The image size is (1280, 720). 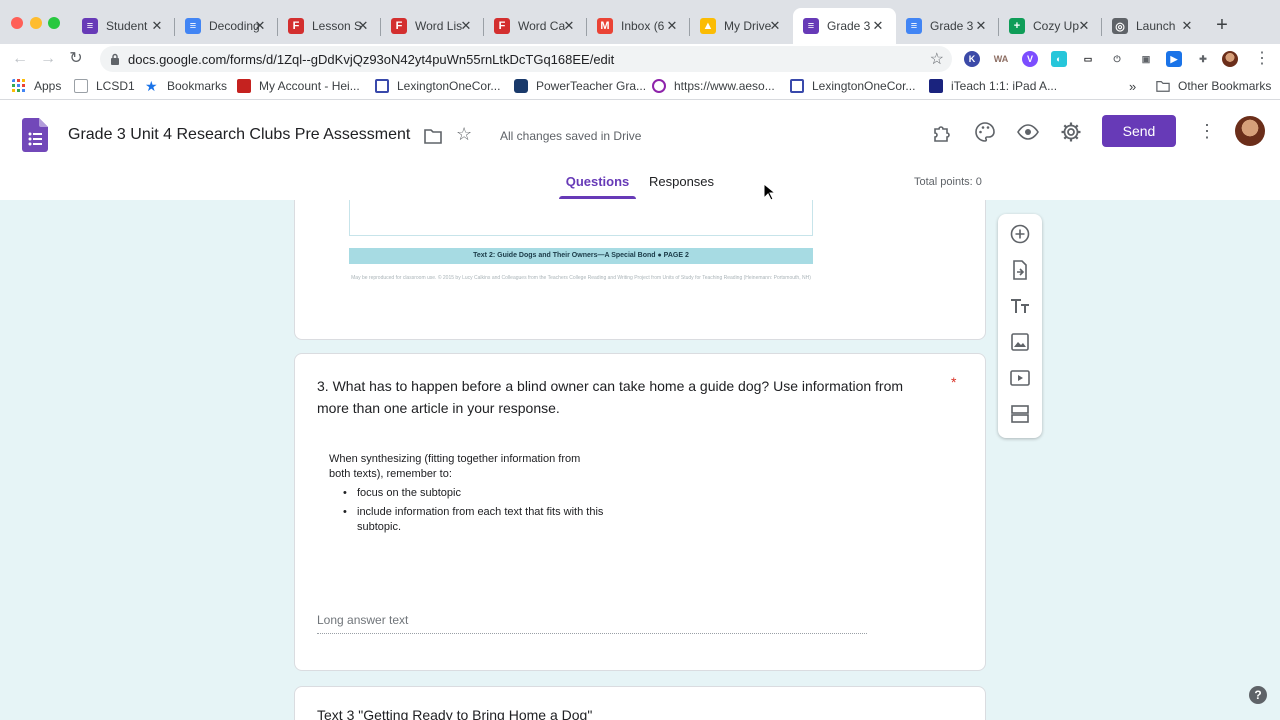 What do you see at coordinates (20, 59) in the screenshot?
I see `back-icon: ←` at bounding box center [20, 59].